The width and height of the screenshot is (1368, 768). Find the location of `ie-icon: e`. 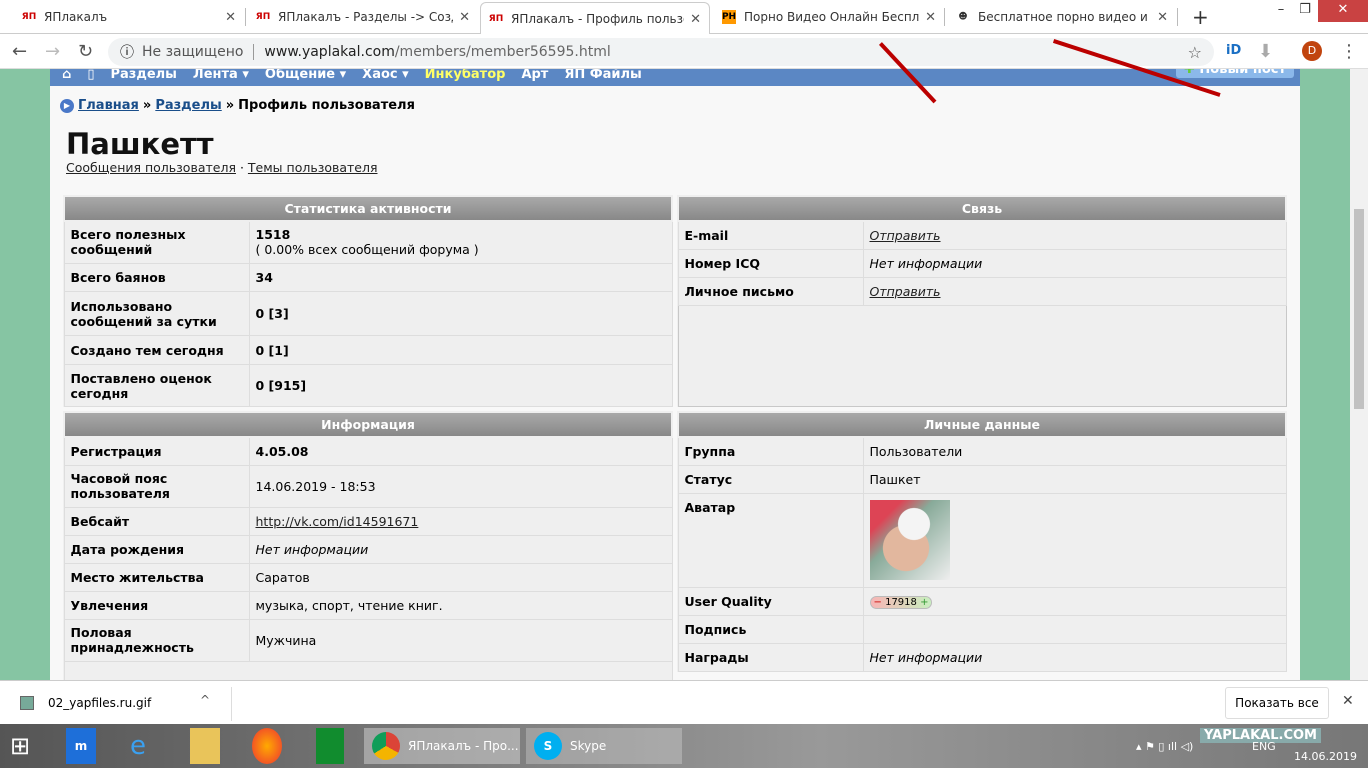

ie-icon: e is located at coordinates (138, 746).